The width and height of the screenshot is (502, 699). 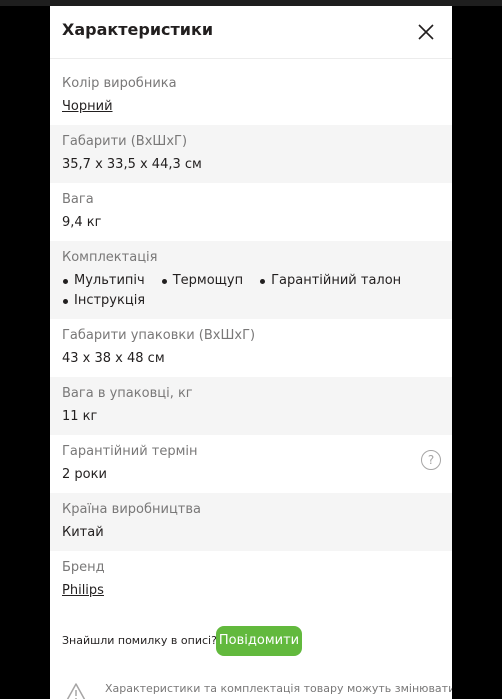 I want to click on spec-value: 35,7 x 33,5 x 44,3 см, so click(x=132, y=164).